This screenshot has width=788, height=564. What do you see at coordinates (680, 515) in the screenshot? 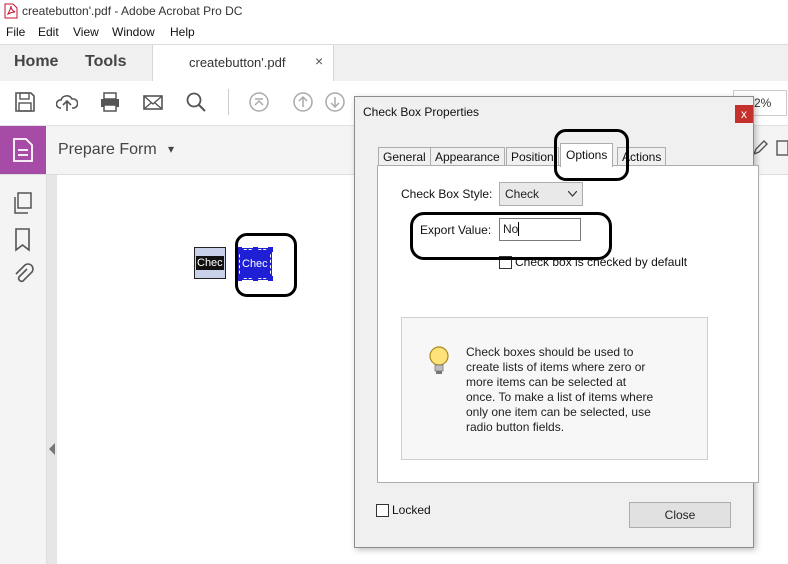
I see `close-button: Close` at bounding box center [680, 515].